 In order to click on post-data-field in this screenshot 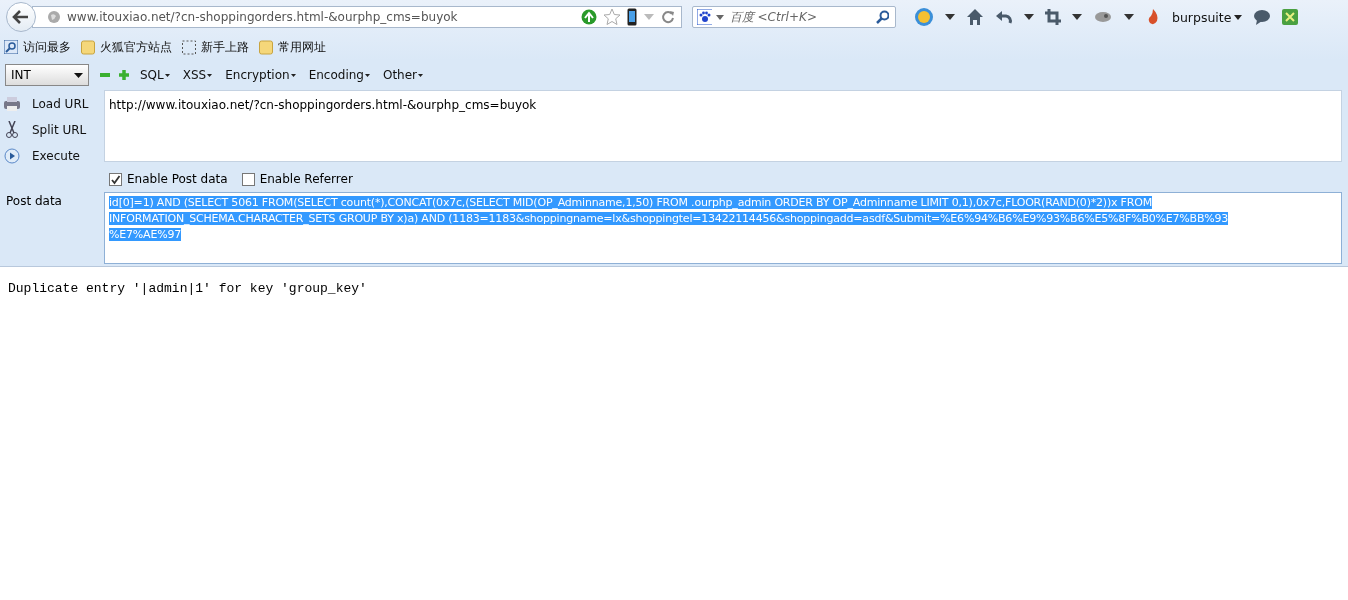, I will do `click(723, 228)`.